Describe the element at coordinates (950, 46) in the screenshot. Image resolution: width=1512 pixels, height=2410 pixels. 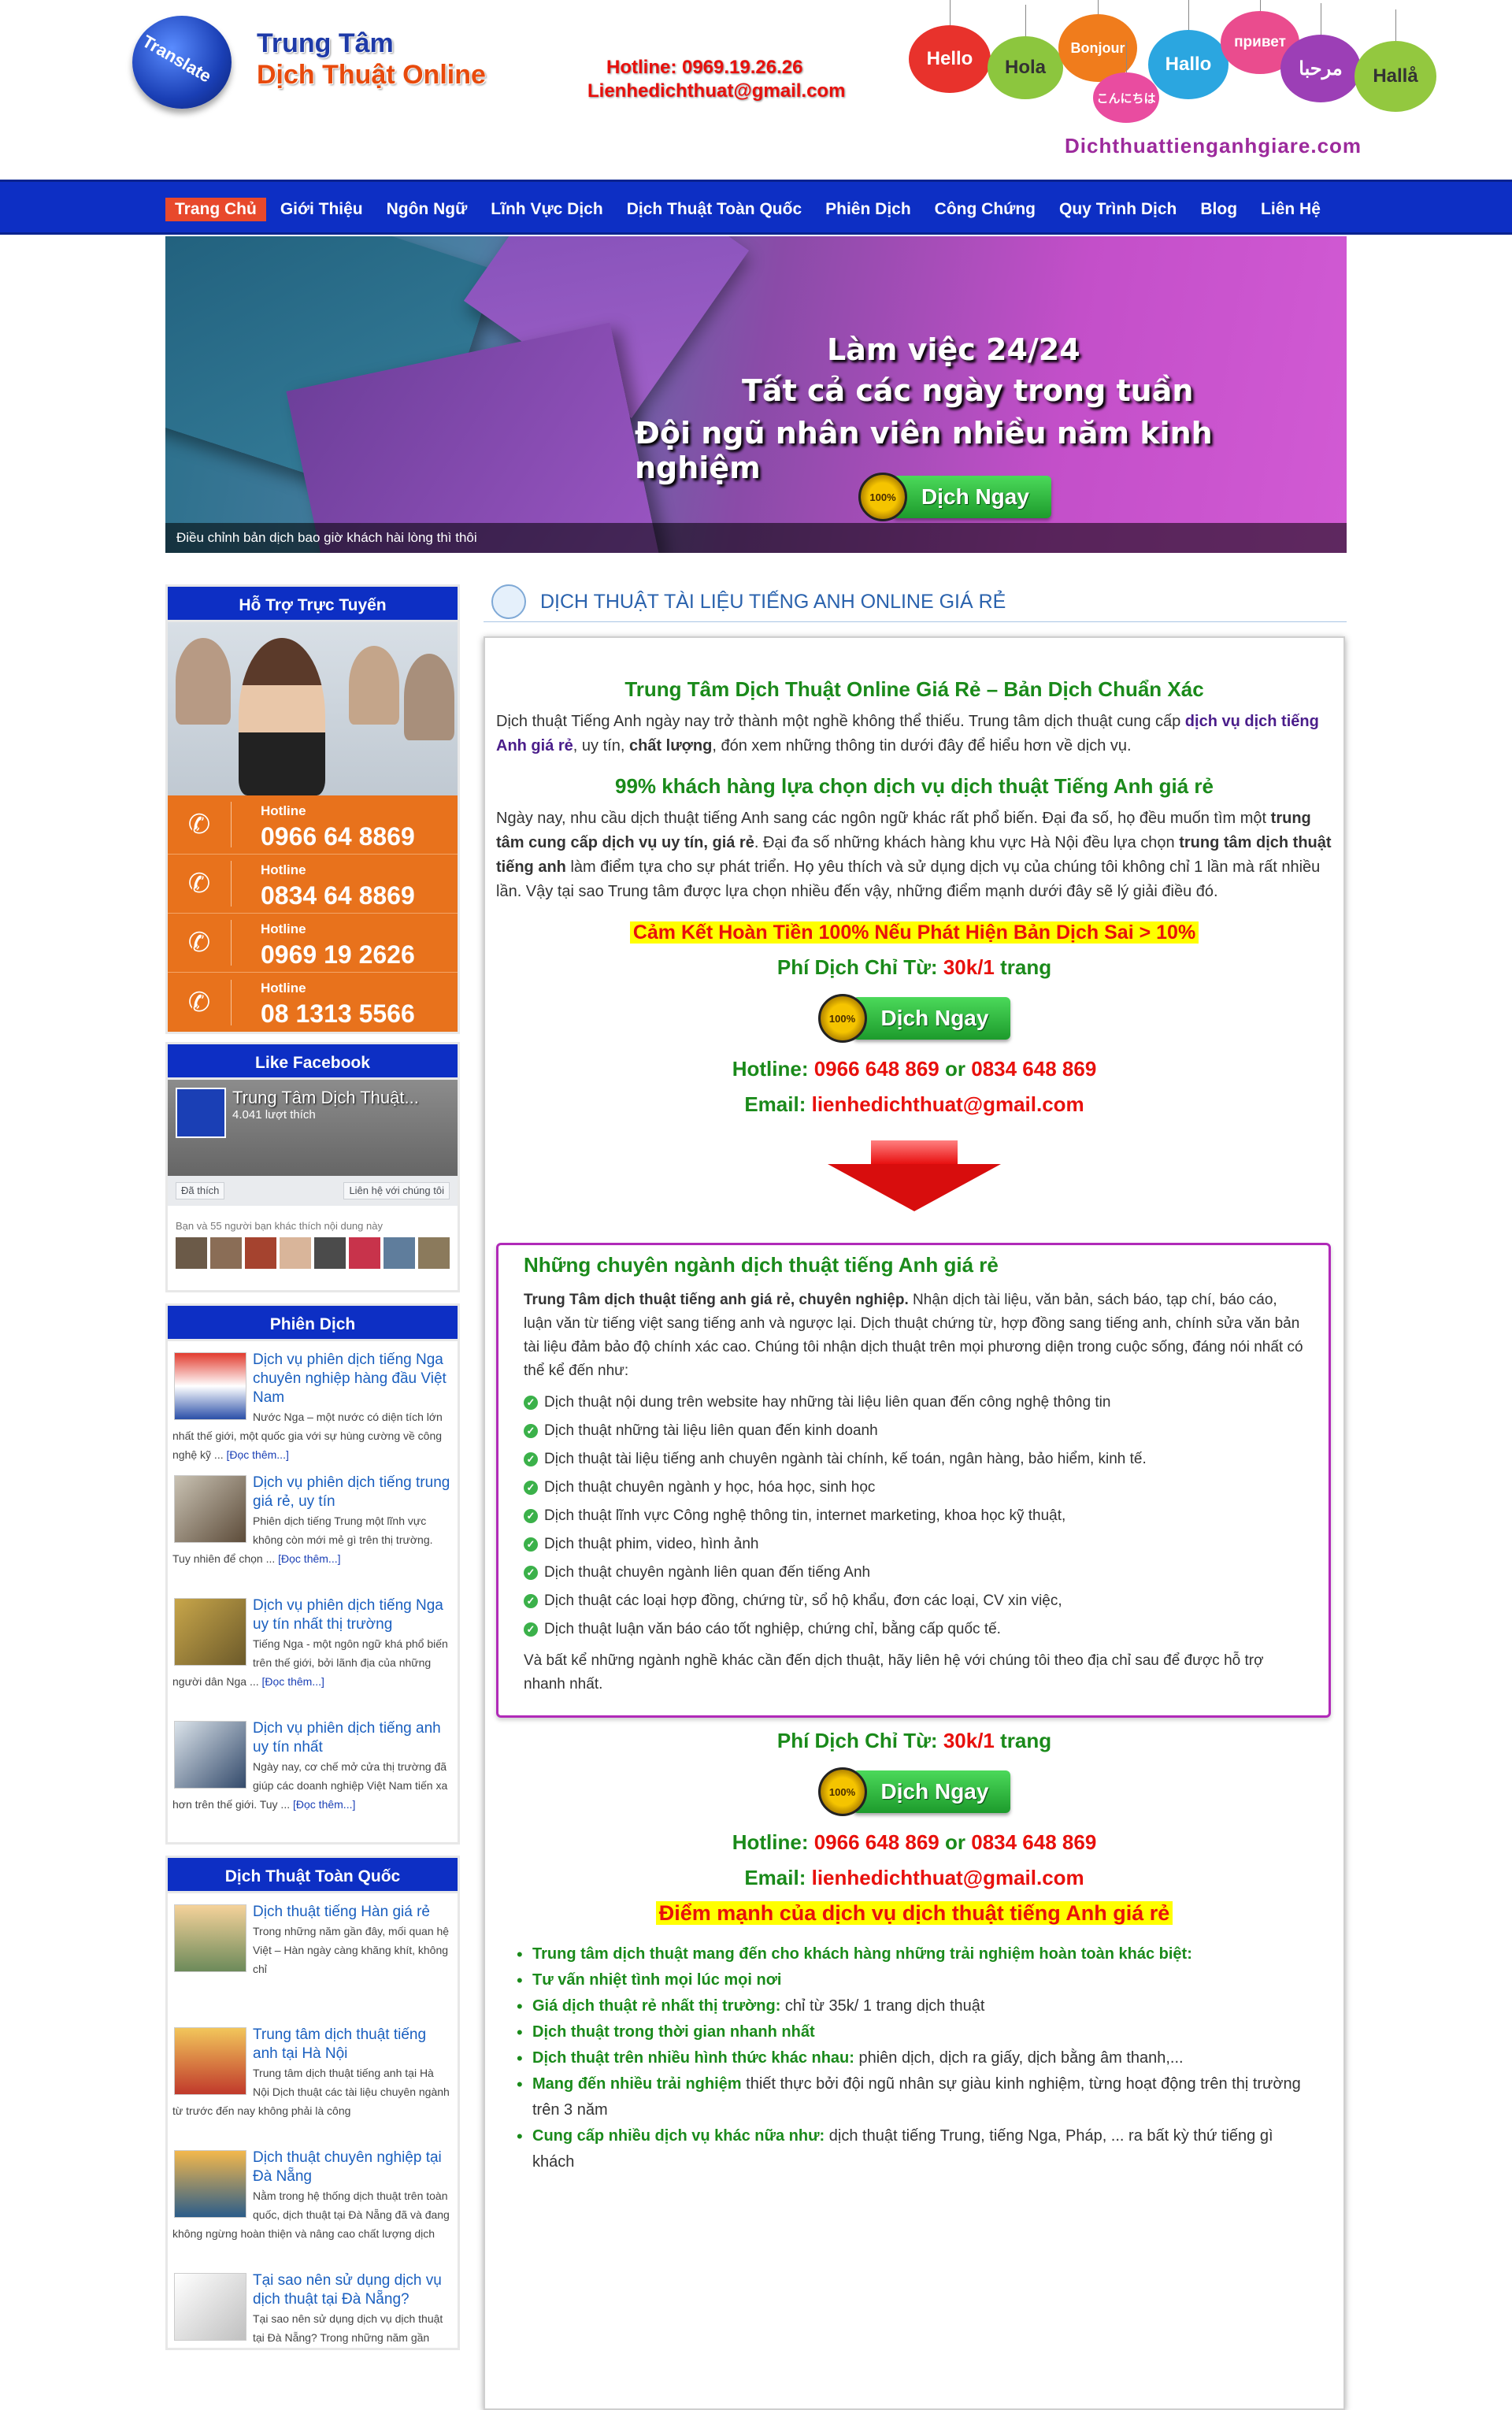
I see `bubble-hello: Hello` at that location.